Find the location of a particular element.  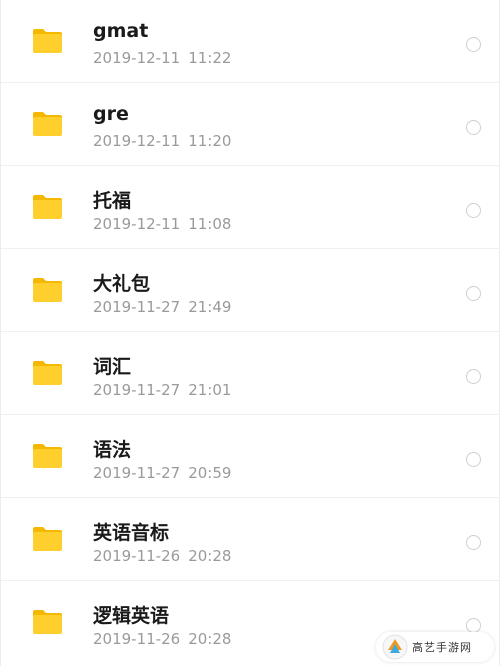

file-time: 21:01 is located at coordinates (210, 390).